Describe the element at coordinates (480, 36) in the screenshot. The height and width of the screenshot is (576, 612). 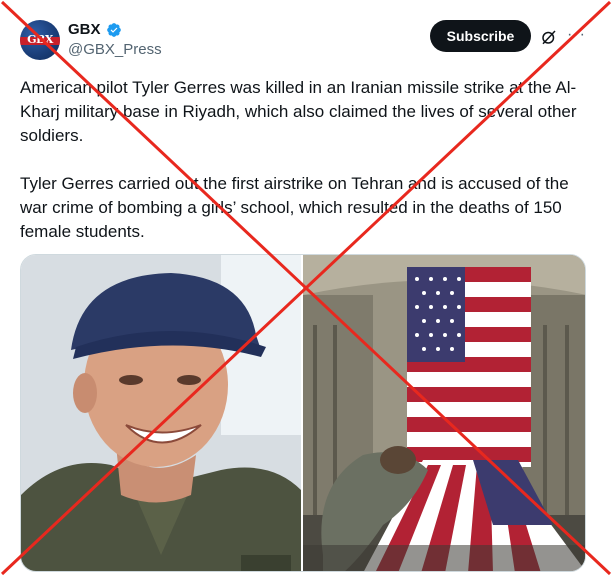
I see `subscribe-button: Subscribe` at that location.